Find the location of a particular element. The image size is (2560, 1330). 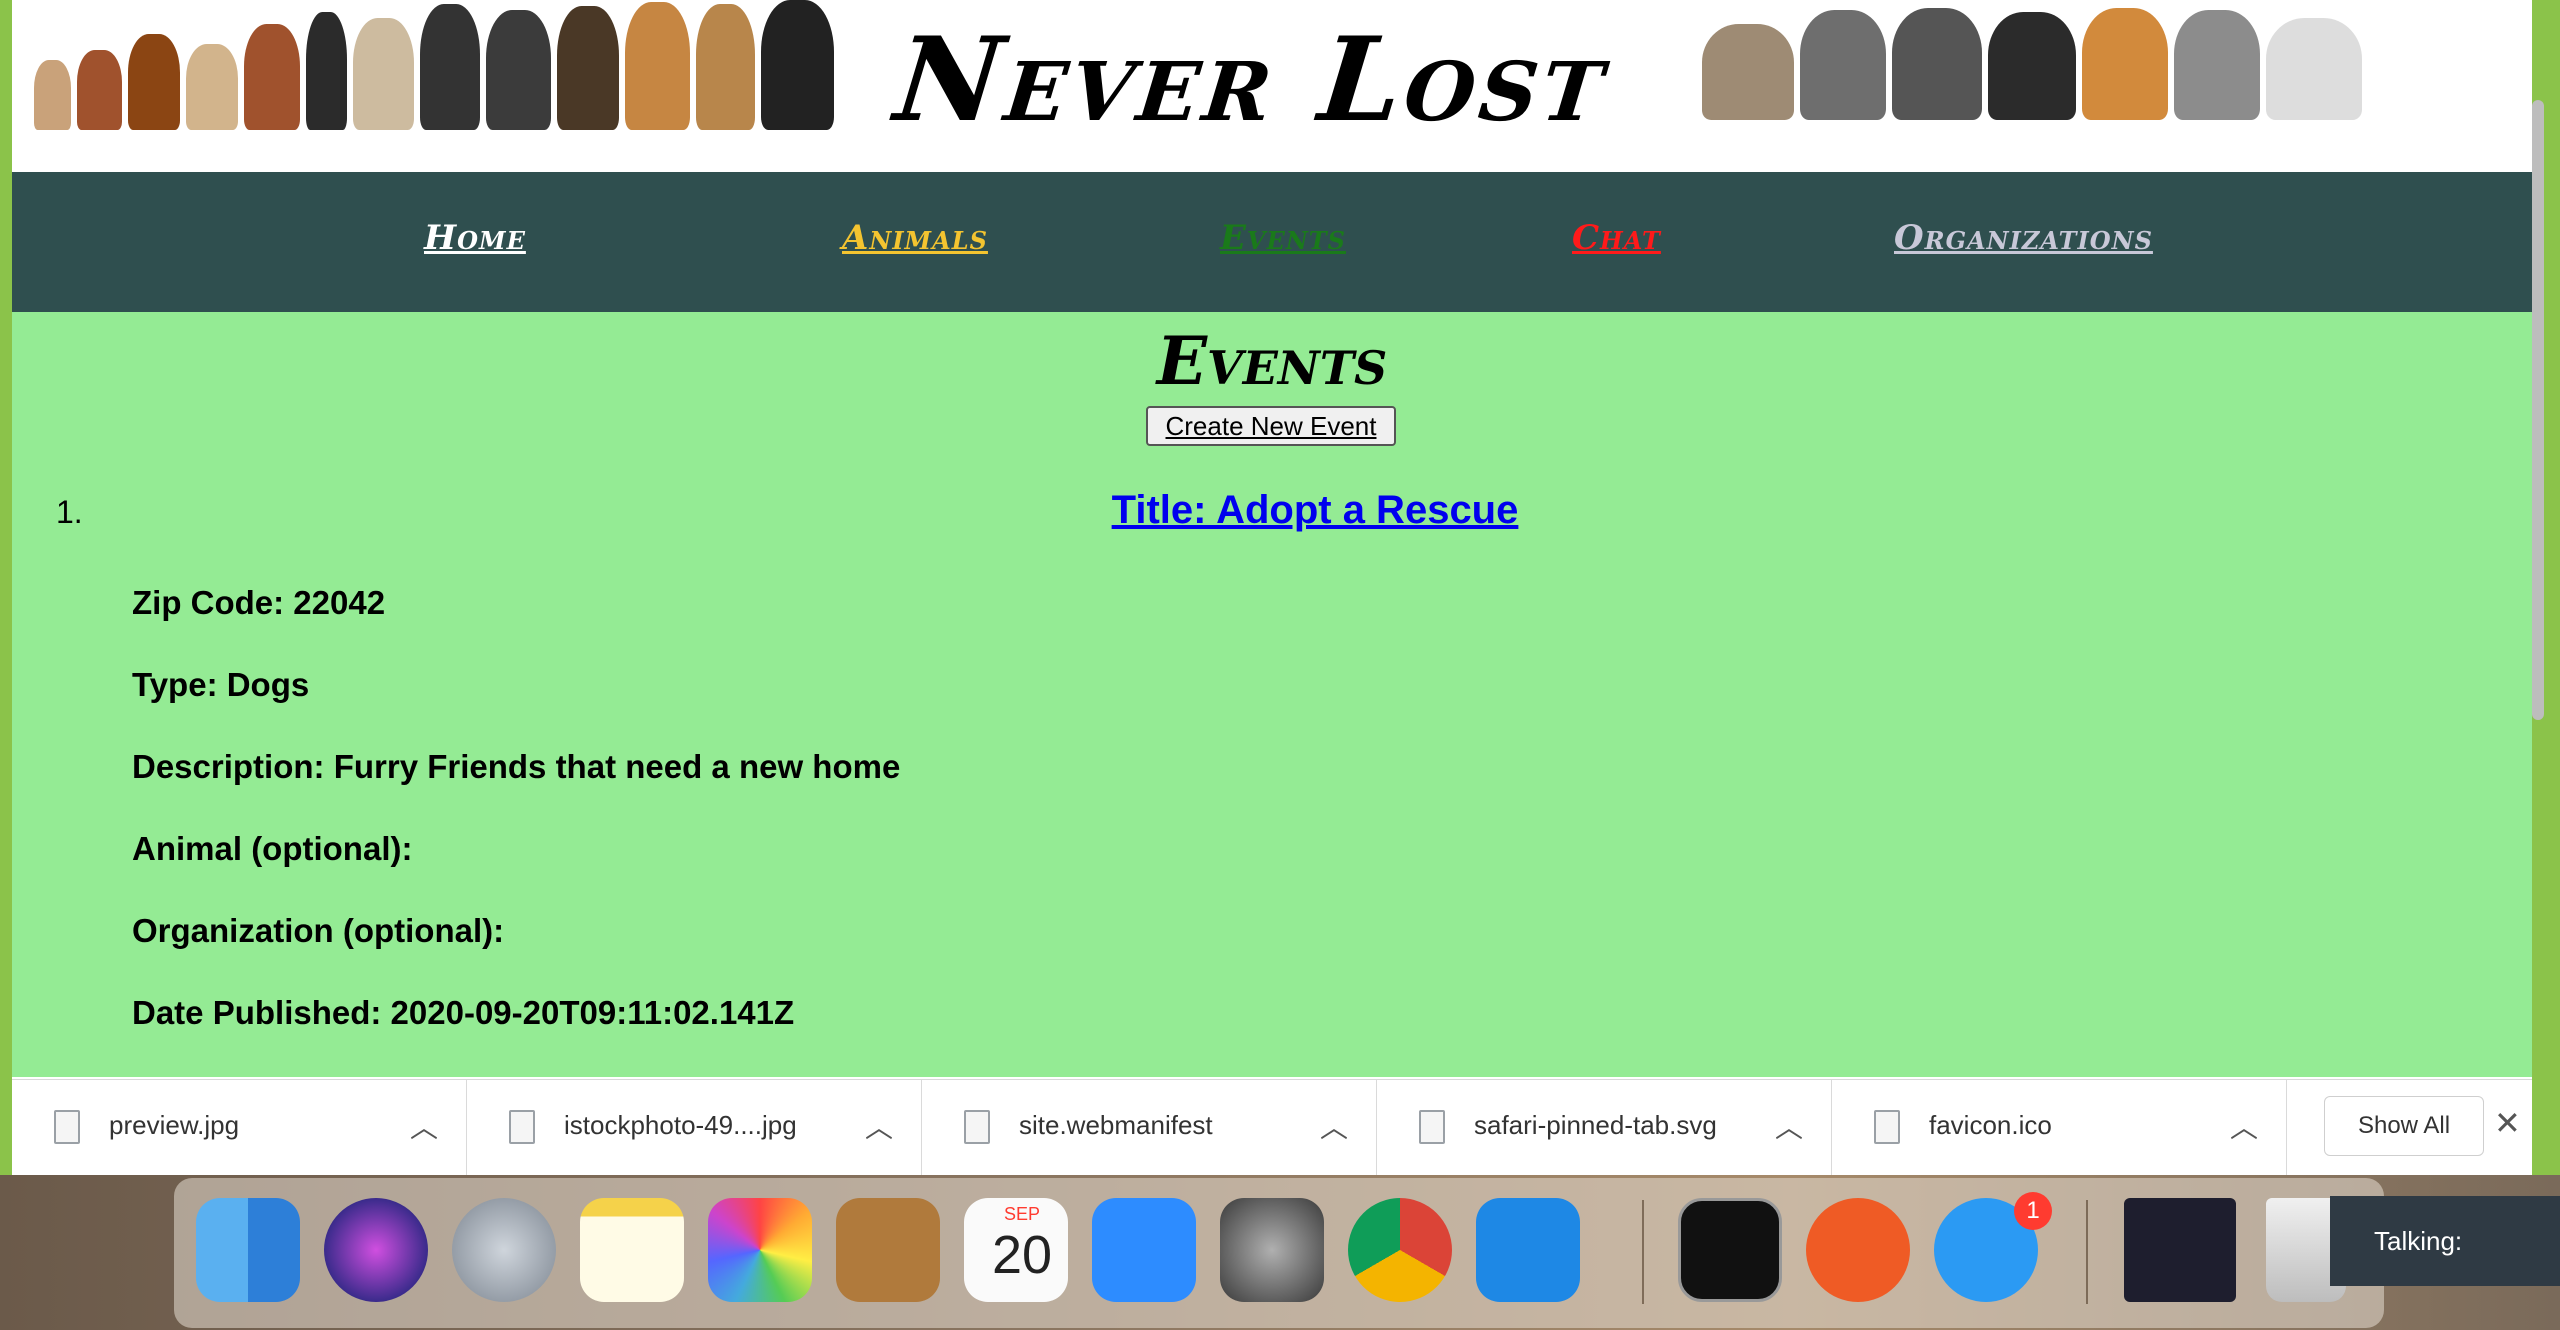

nav-home: Home is located at coordinates (475, 238).